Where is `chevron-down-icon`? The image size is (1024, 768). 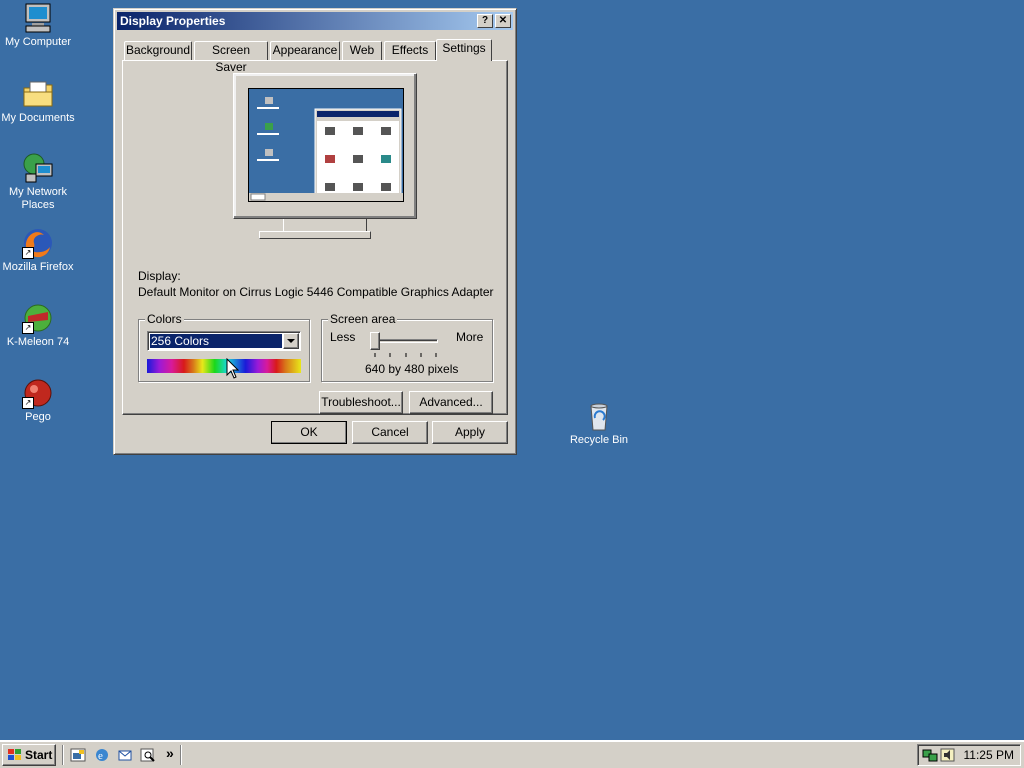
chevron-down-icon is located at coordinates (291, 341).